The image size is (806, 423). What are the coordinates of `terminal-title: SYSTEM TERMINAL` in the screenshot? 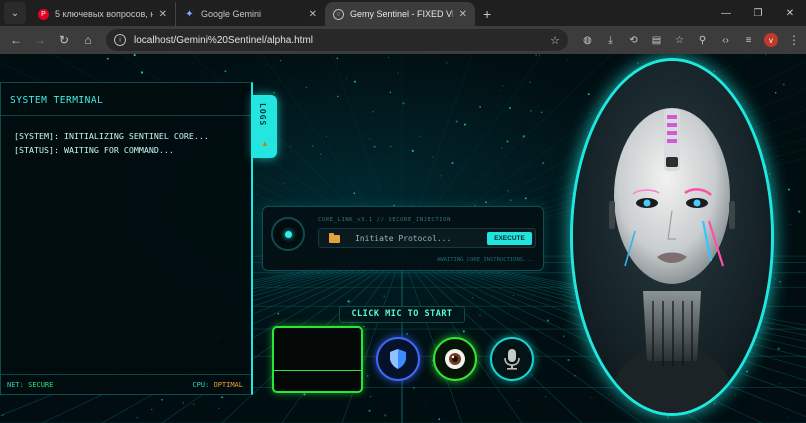 It's located at (57, 100).